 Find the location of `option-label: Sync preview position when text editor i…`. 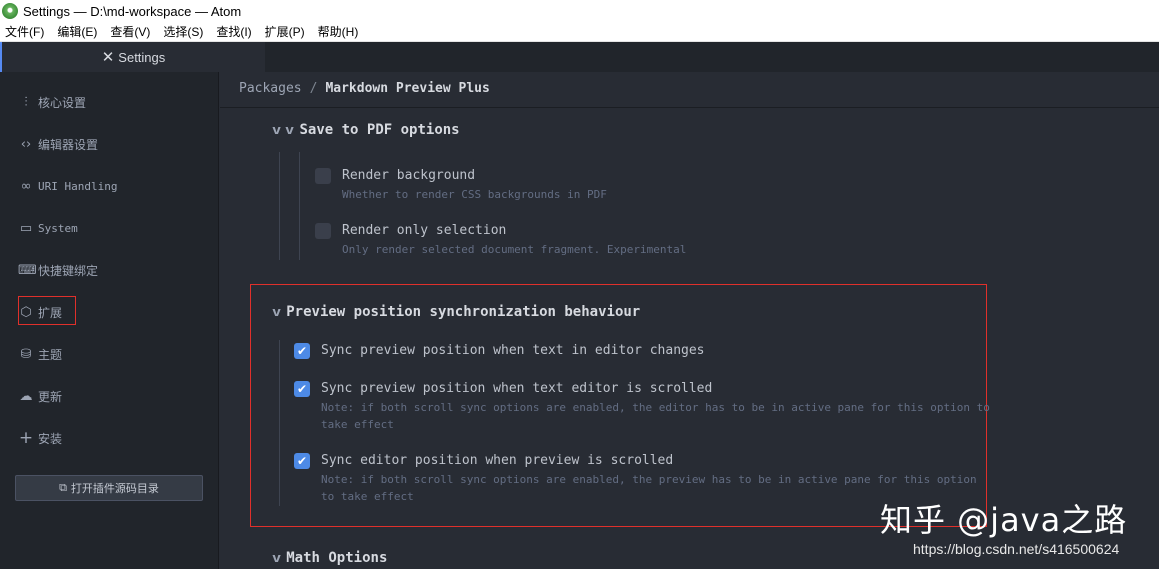

option-label: Sync preview position when text editor i… is located at coordinates (517, 388).